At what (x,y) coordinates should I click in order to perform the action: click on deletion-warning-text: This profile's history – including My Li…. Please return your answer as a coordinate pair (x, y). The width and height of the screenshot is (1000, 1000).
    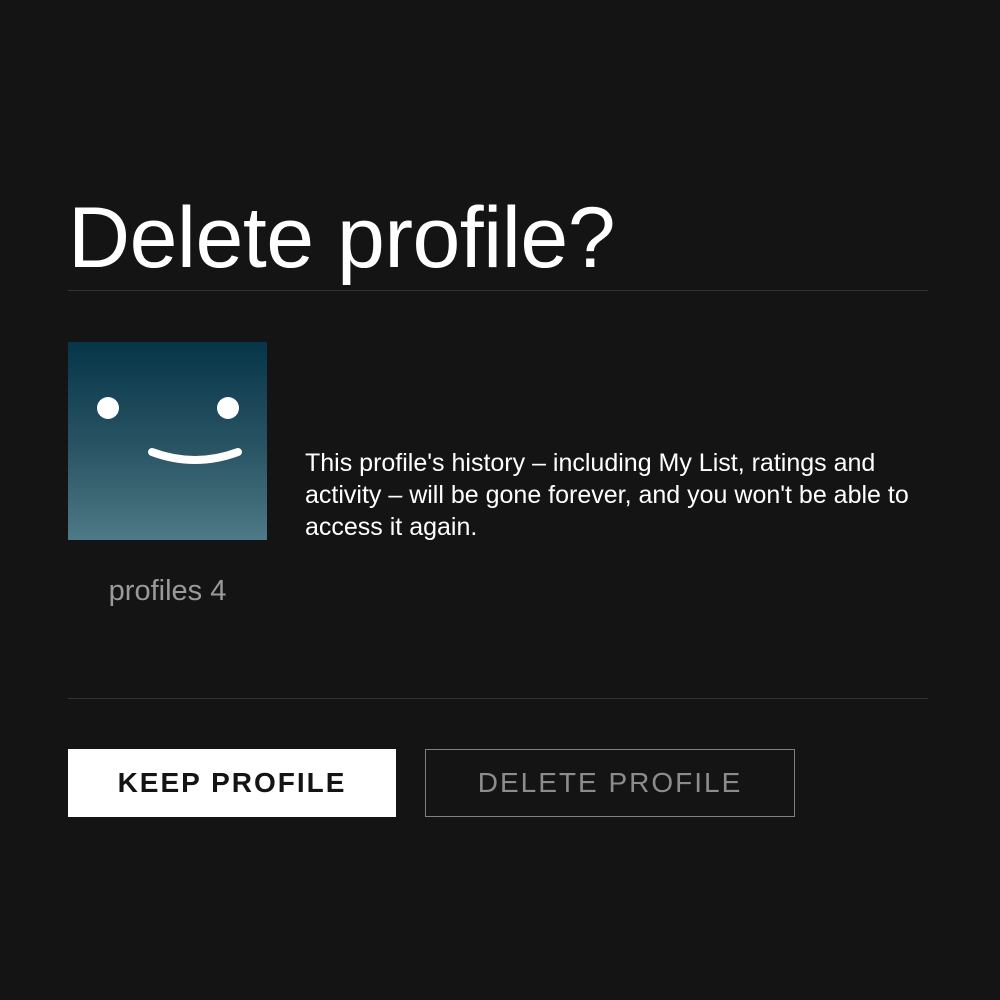
    Looking at the image, I should click on (607, 495).